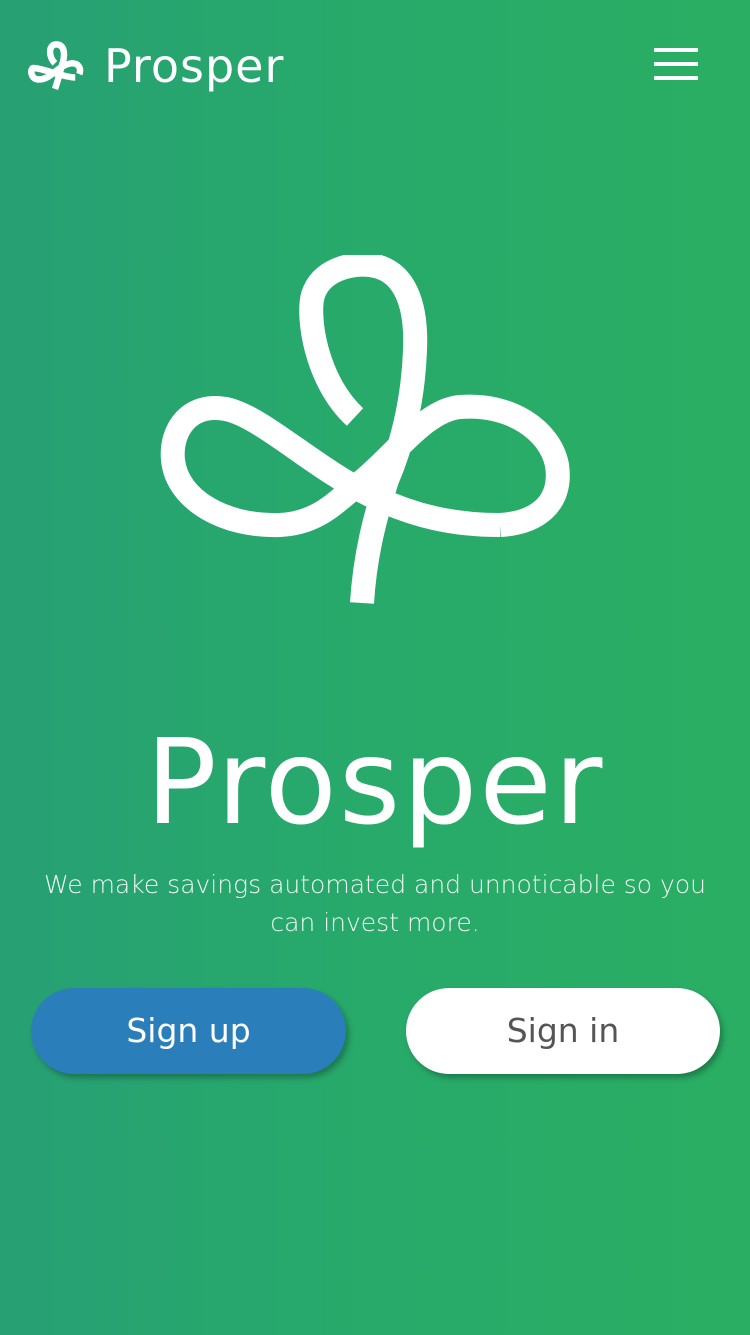  Describe the element at coordinates (375, 782) in the screenshot. I see `hero-title: Prosper` at that location.